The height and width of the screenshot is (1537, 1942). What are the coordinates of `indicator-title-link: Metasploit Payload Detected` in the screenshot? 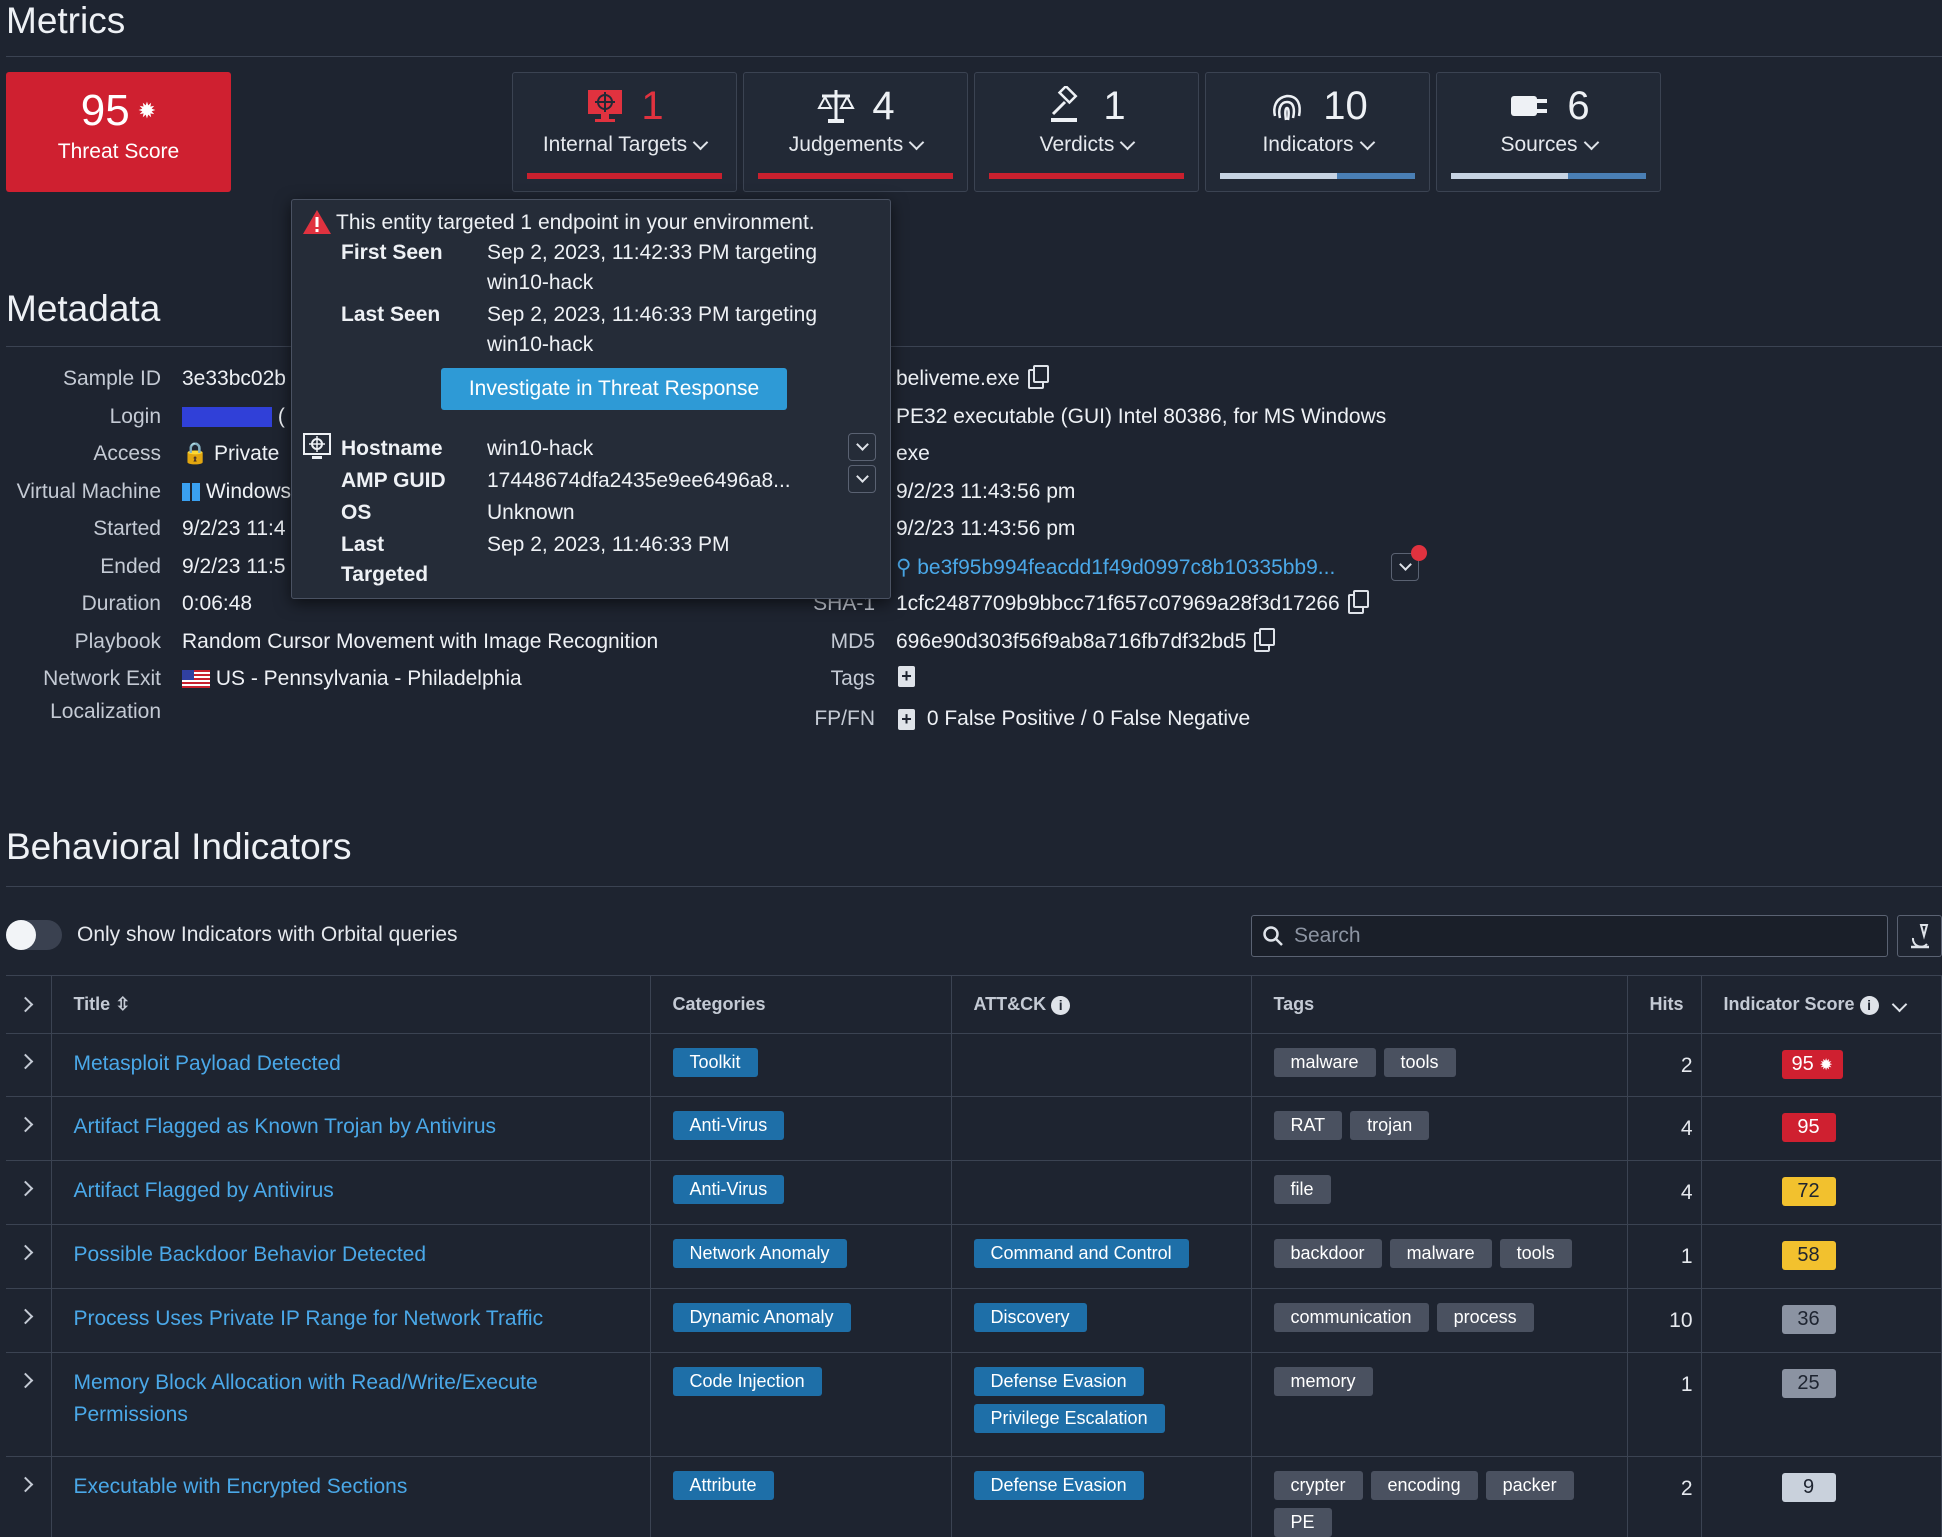 It's located at (362, 1057).